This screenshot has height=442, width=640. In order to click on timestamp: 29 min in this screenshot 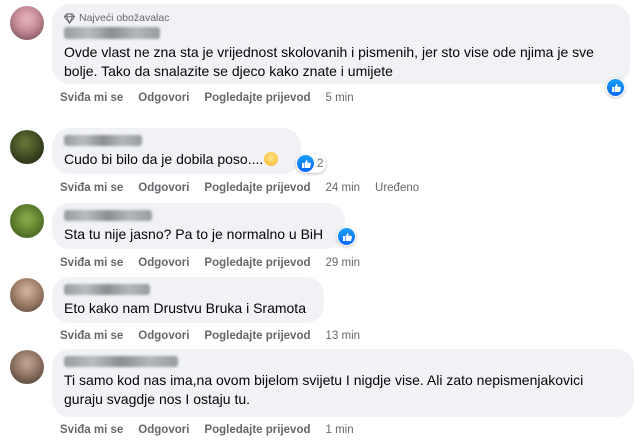, I will do `click(343, 263)`.